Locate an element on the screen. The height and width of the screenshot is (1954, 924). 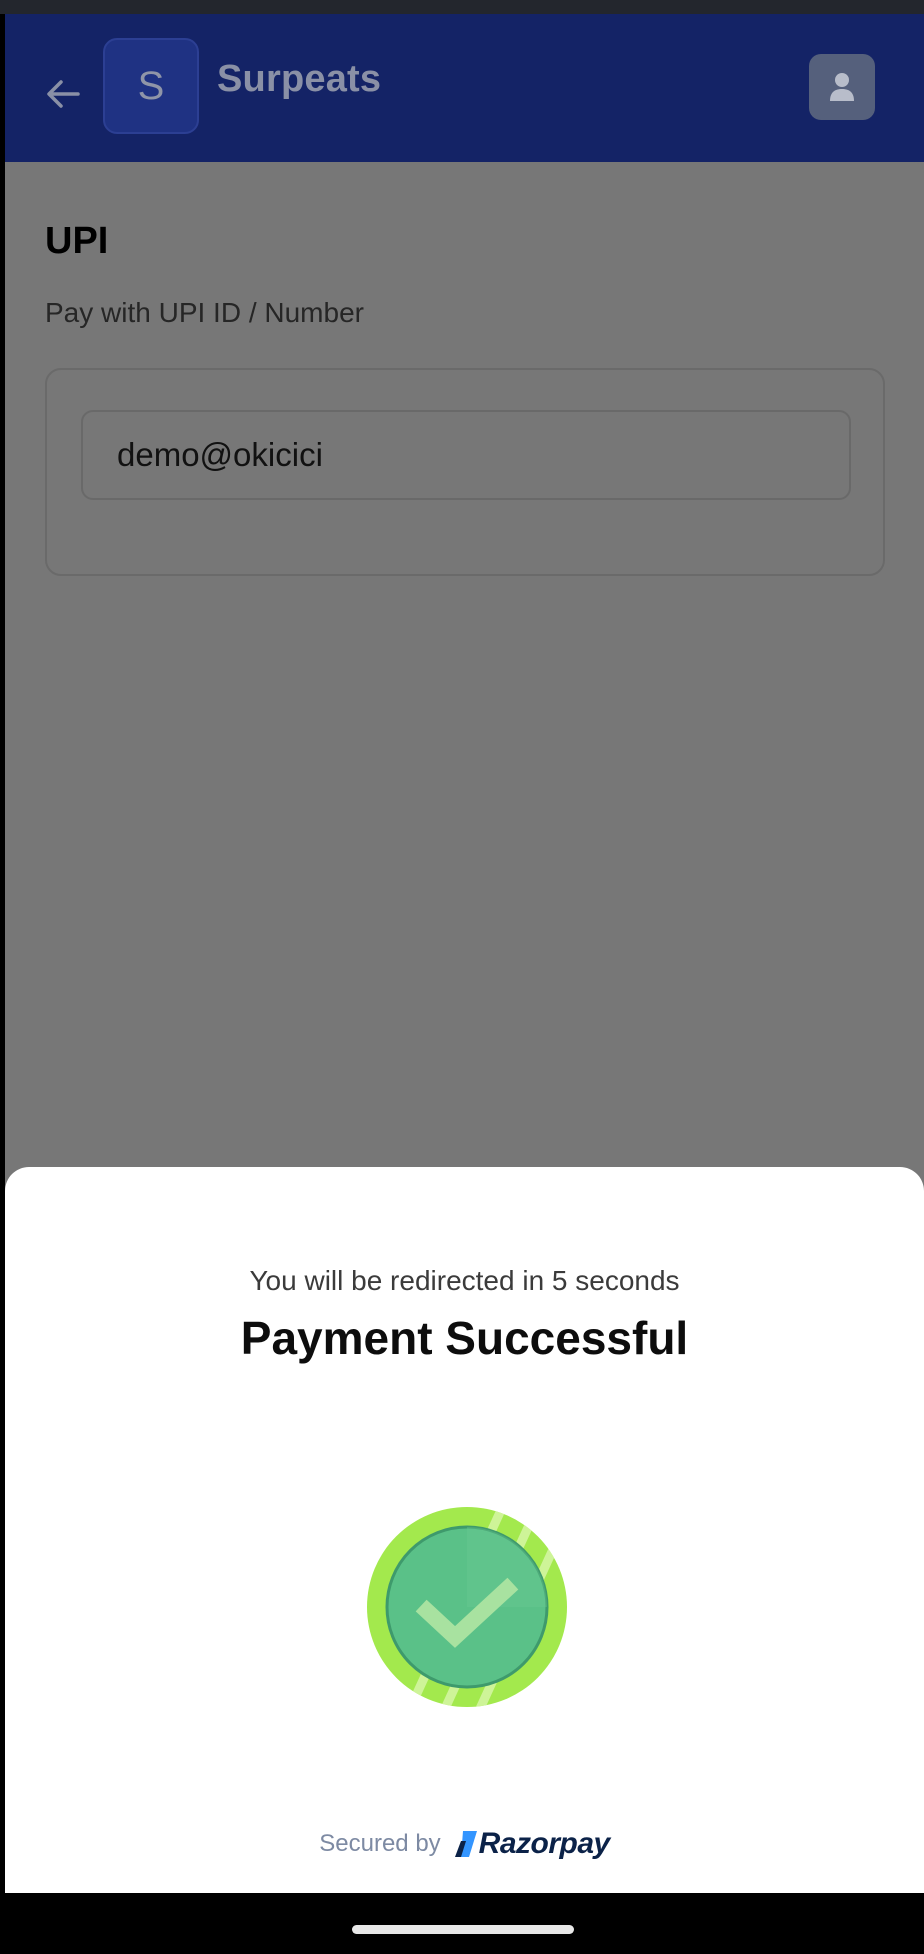
upi-id-input is located at coordinates (466, 455).